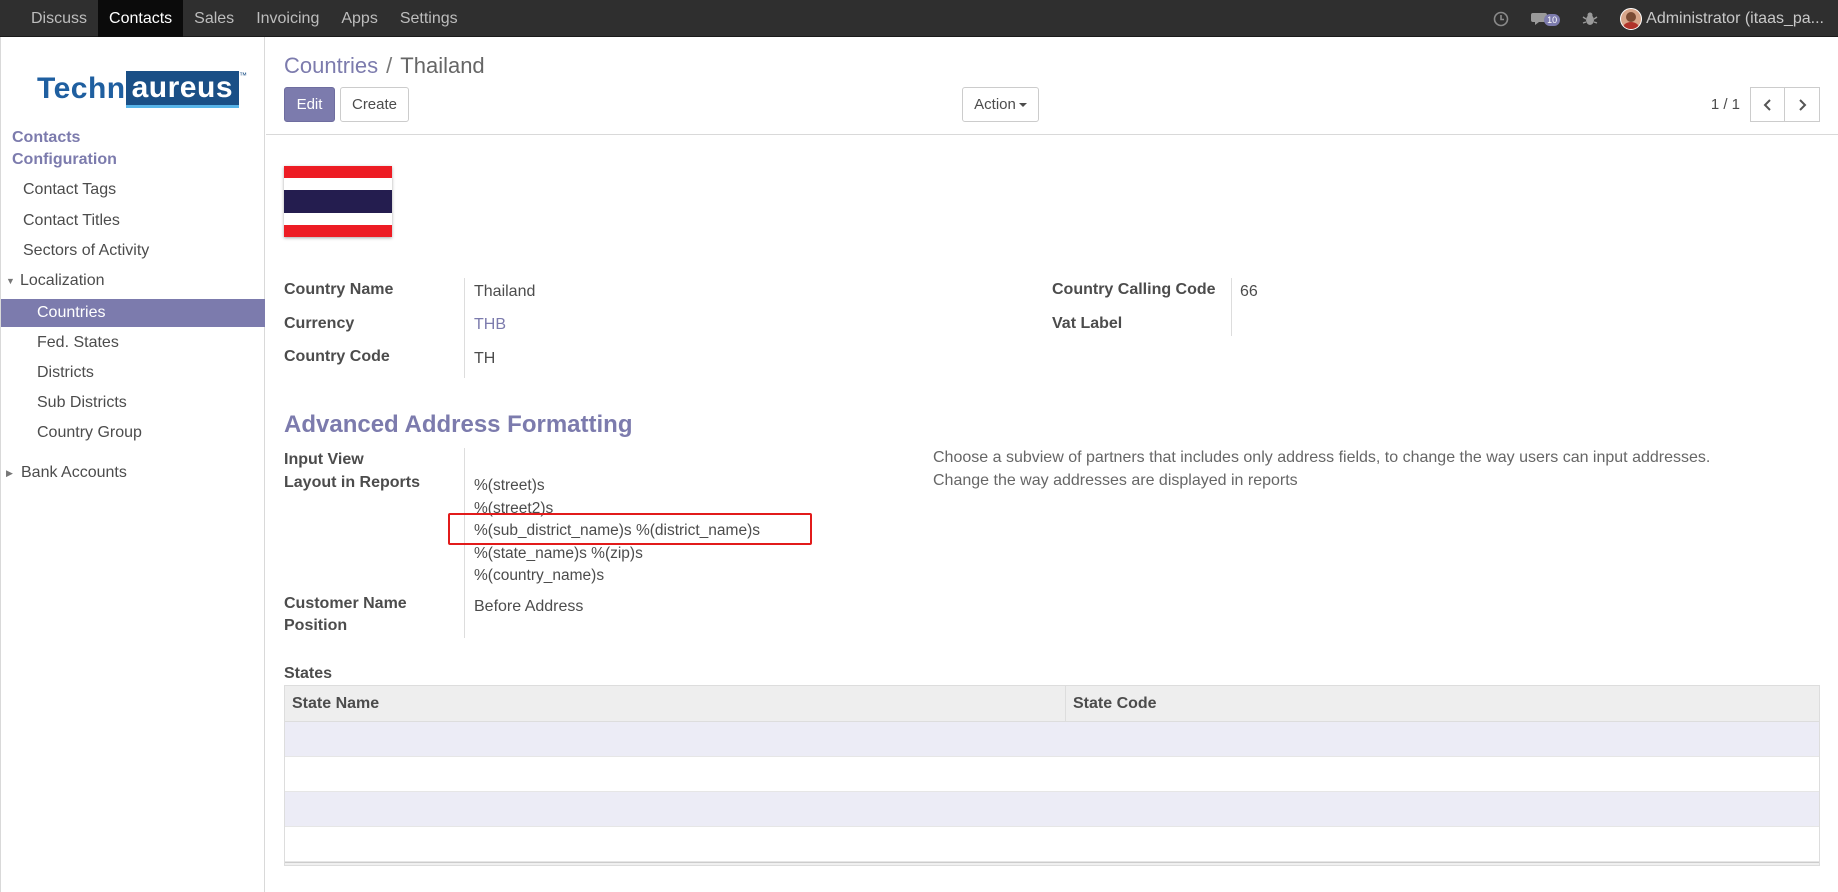  What do you see at coordinates (485, 358) in the screenshot?
I see `country-code-value: TH` at bounding box center [485, 358].